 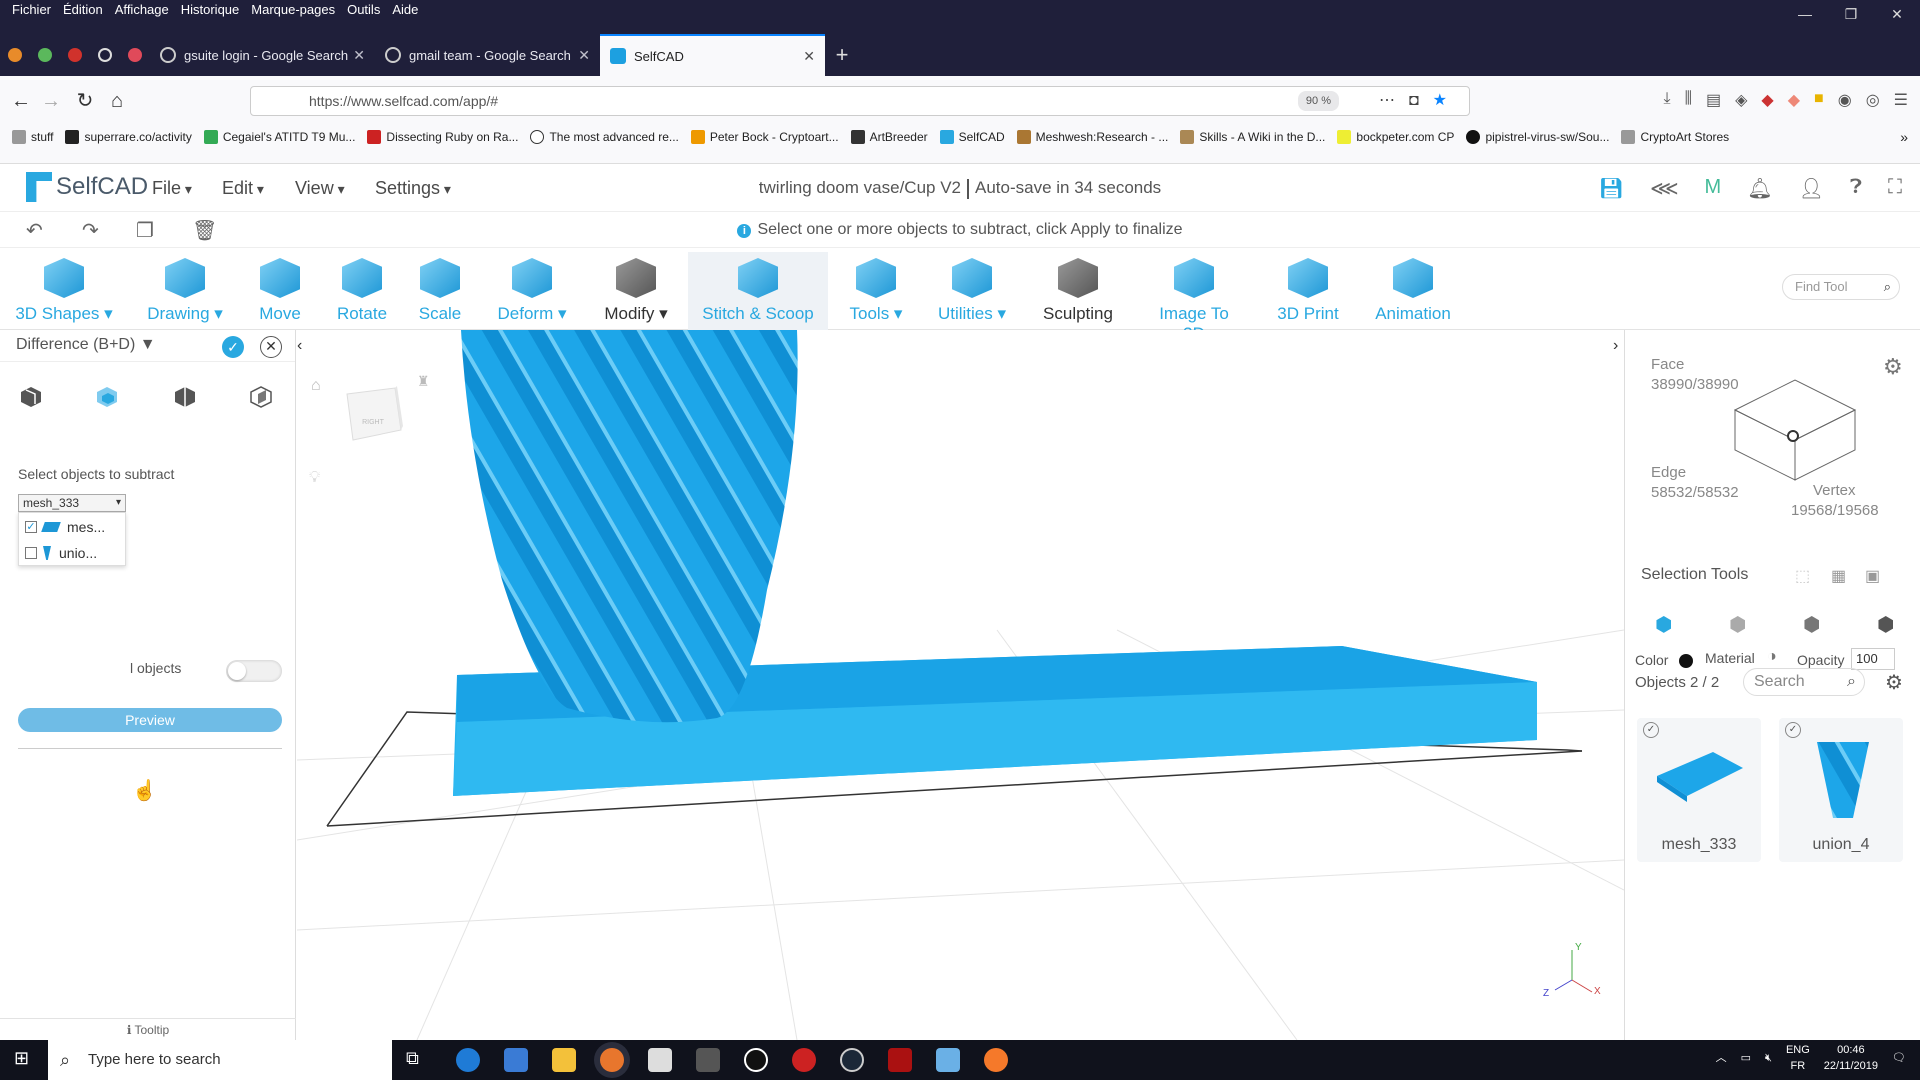 I want to click on myminifactory-icon: M, so click(x=1713, y=188).